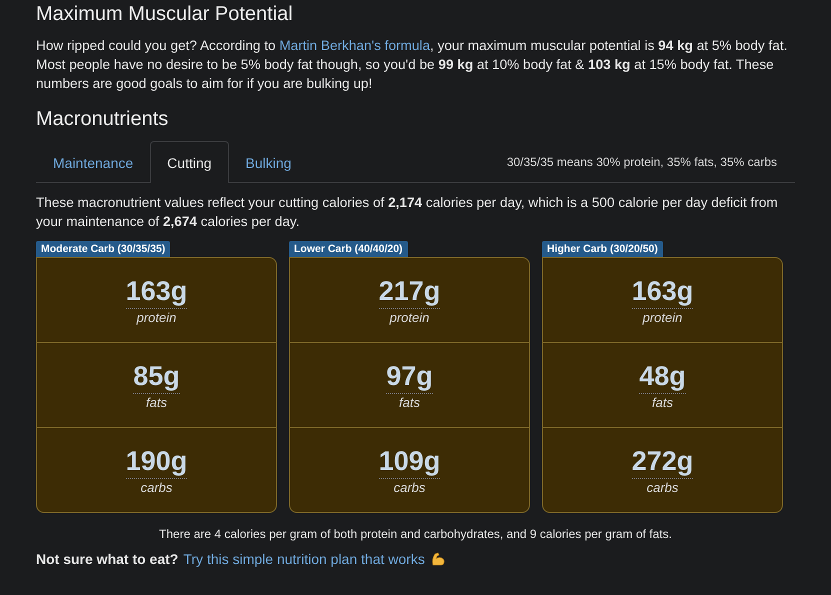 The height and width of the screenshot is (595, 831). What do you see at coordinates (107, 559) in the screenshot?
I see `cta-question: Not sure what to eat?` at bounding box center [107, 559].